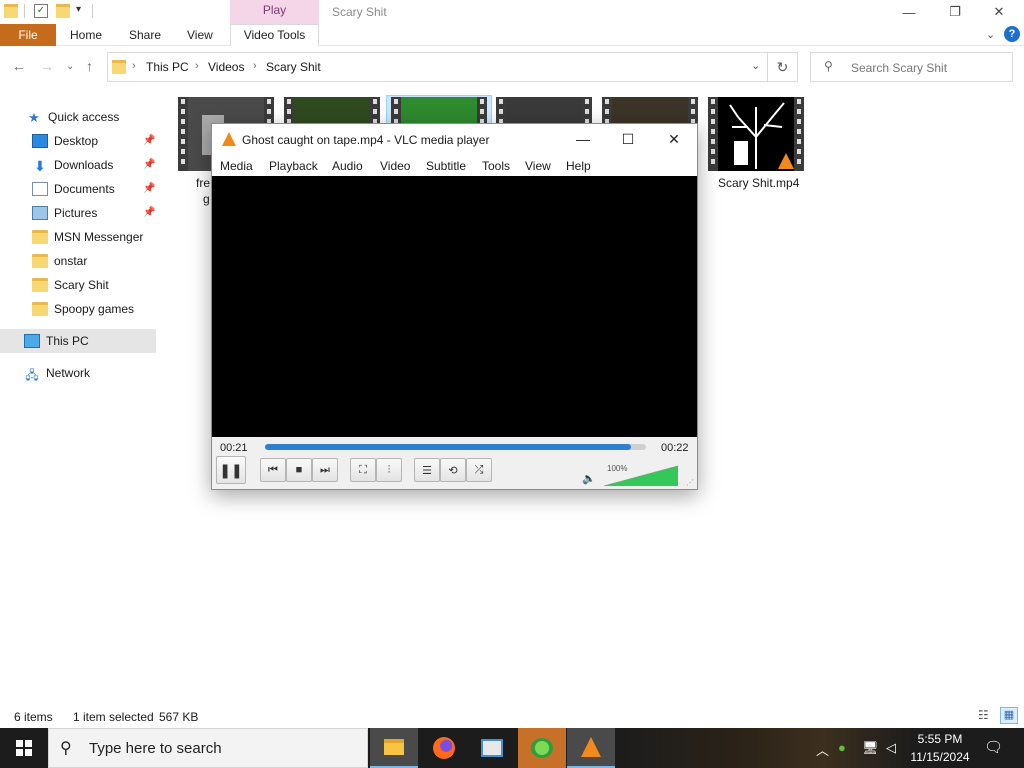 The image size is (1024, 768). I want to click on file-label: fre, so click(203, 183).